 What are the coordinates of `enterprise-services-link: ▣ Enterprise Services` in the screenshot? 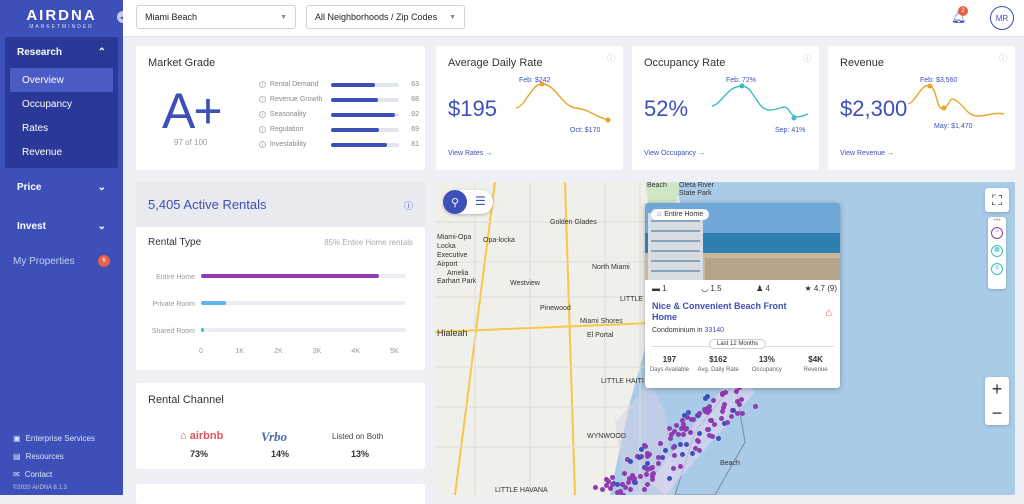 It's located at (54, 438).